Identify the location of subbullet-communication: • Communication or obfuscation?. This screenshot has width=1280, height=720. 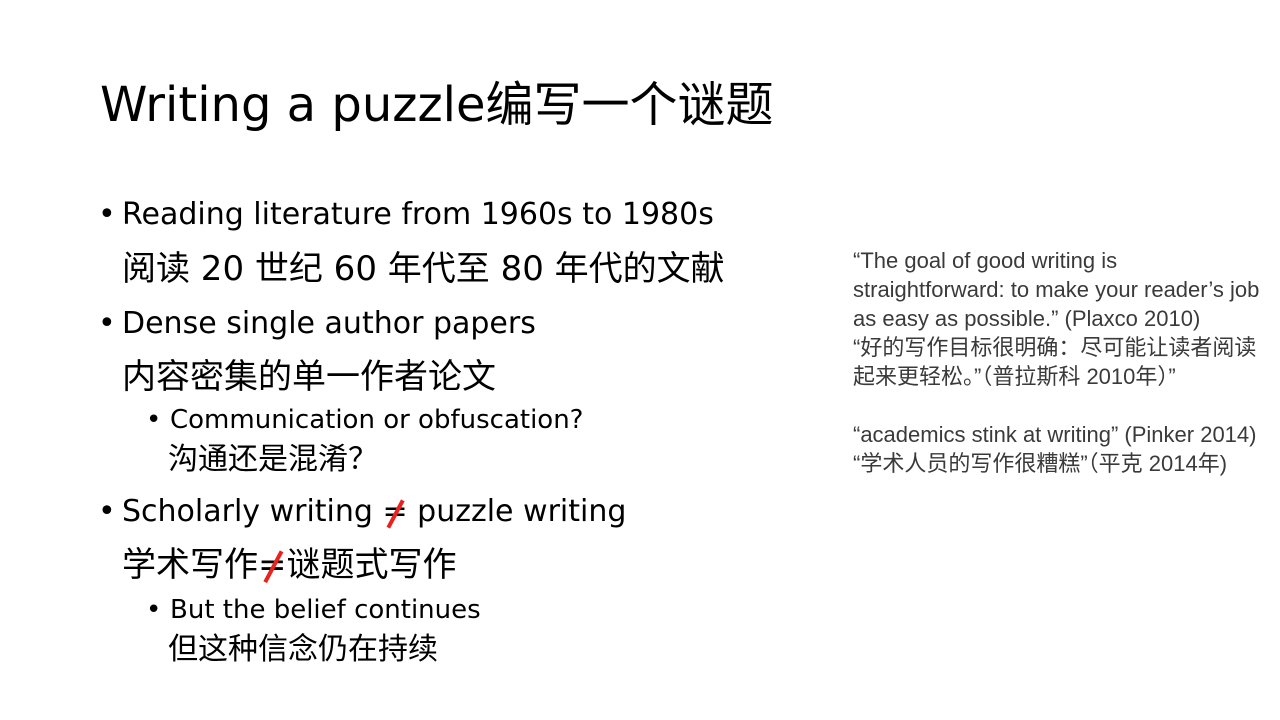
(364, 420).